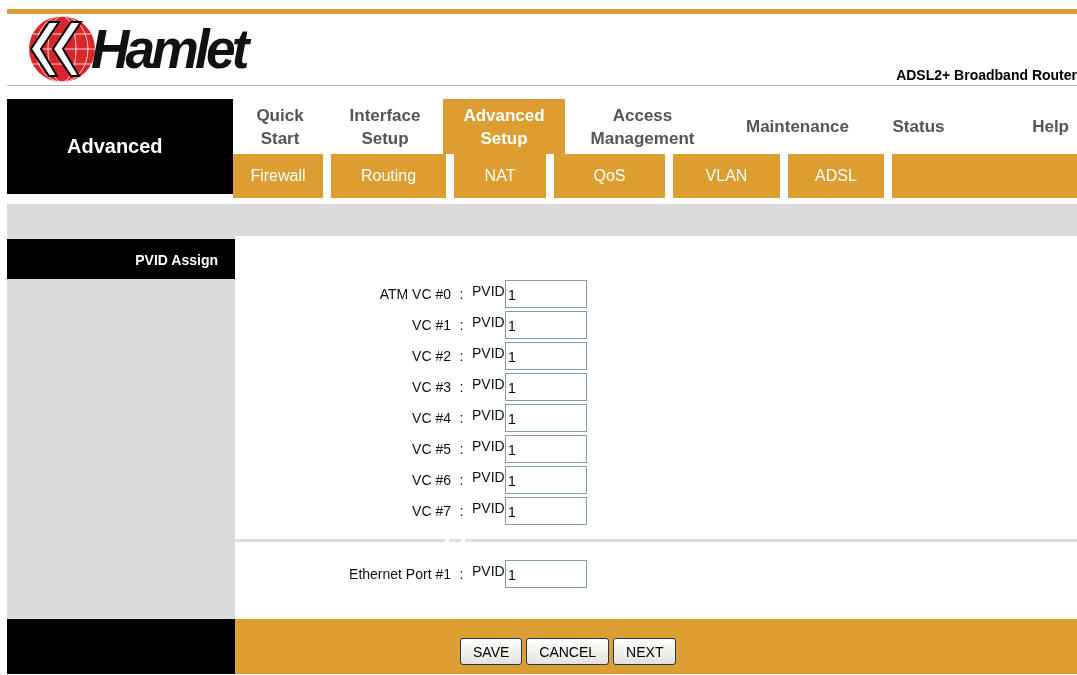 The width and height of the screenshot is (1077, 675). Describe the element at coordinates (1019, 126) in the screenshot. I see `nav-tab: Help` at that location.